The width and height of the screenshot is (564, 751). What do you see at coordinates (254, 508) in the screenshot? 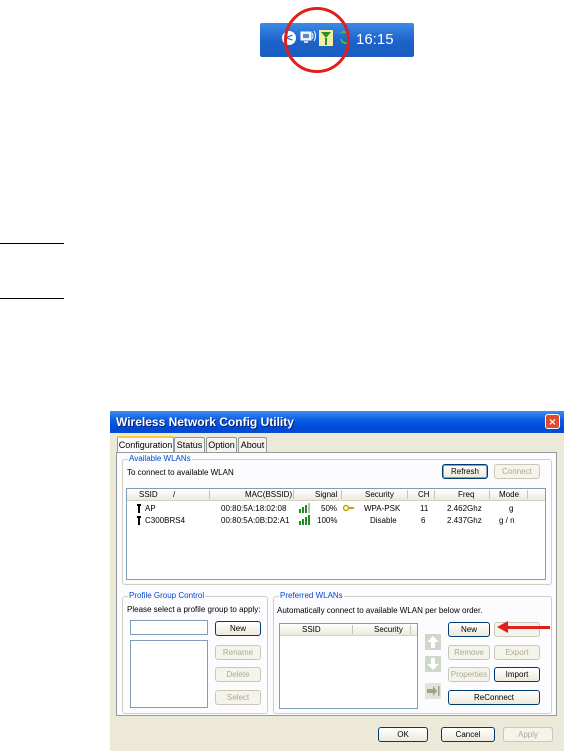
I see `row-mac: 00:80:5A:18:02:08` at bounding box center [254, 508].